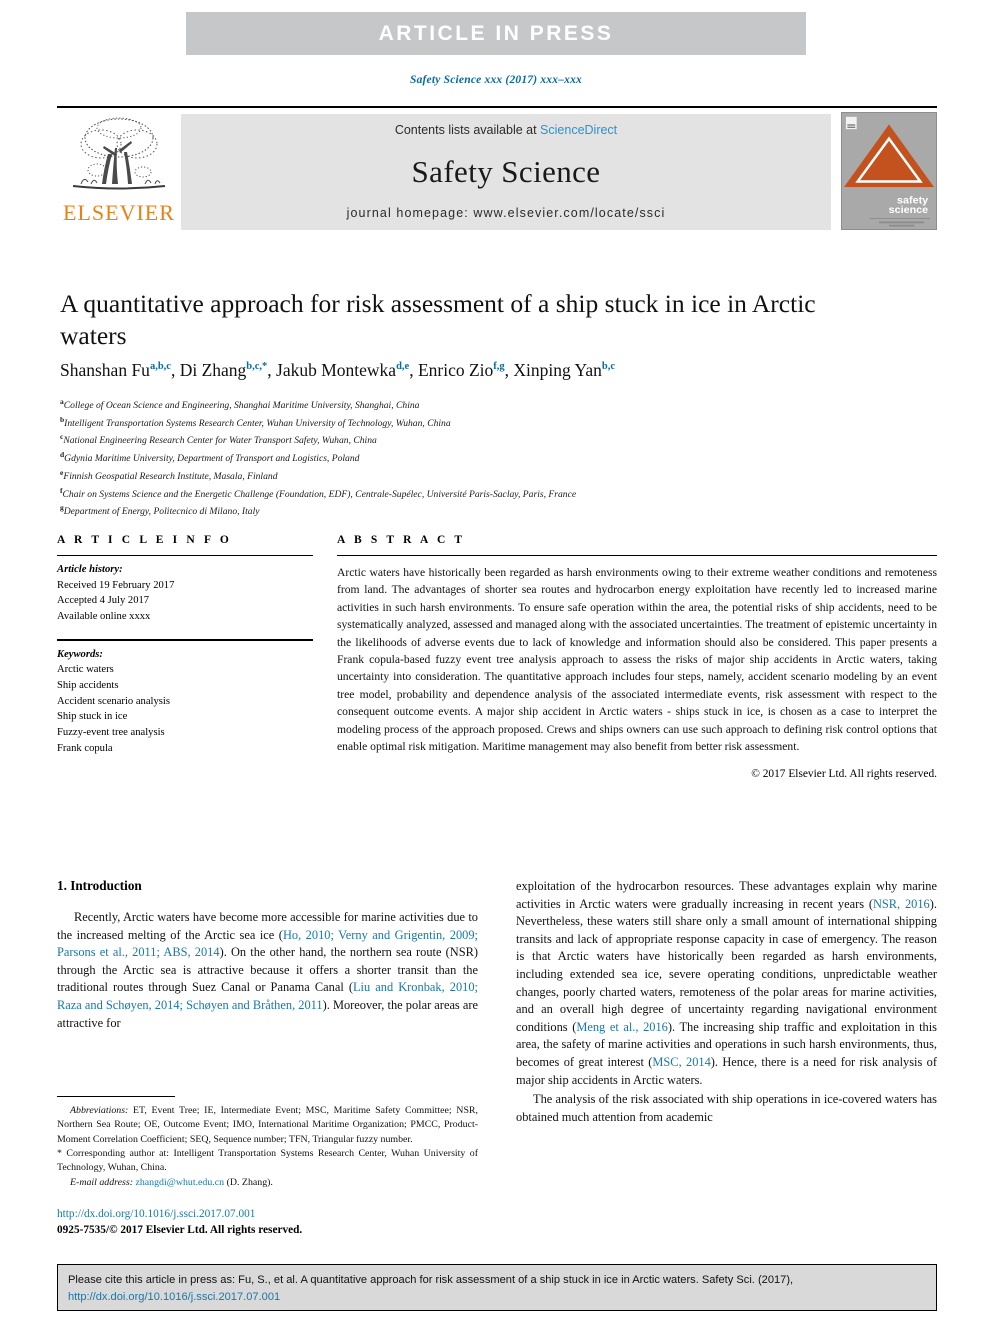 This screenshot has height=1323, width=992. What do you see at coordinates (103, 601) in the screenshot?
I see `article-history-item: Accepted 4 July 2017` at bounding box center [103, 601].